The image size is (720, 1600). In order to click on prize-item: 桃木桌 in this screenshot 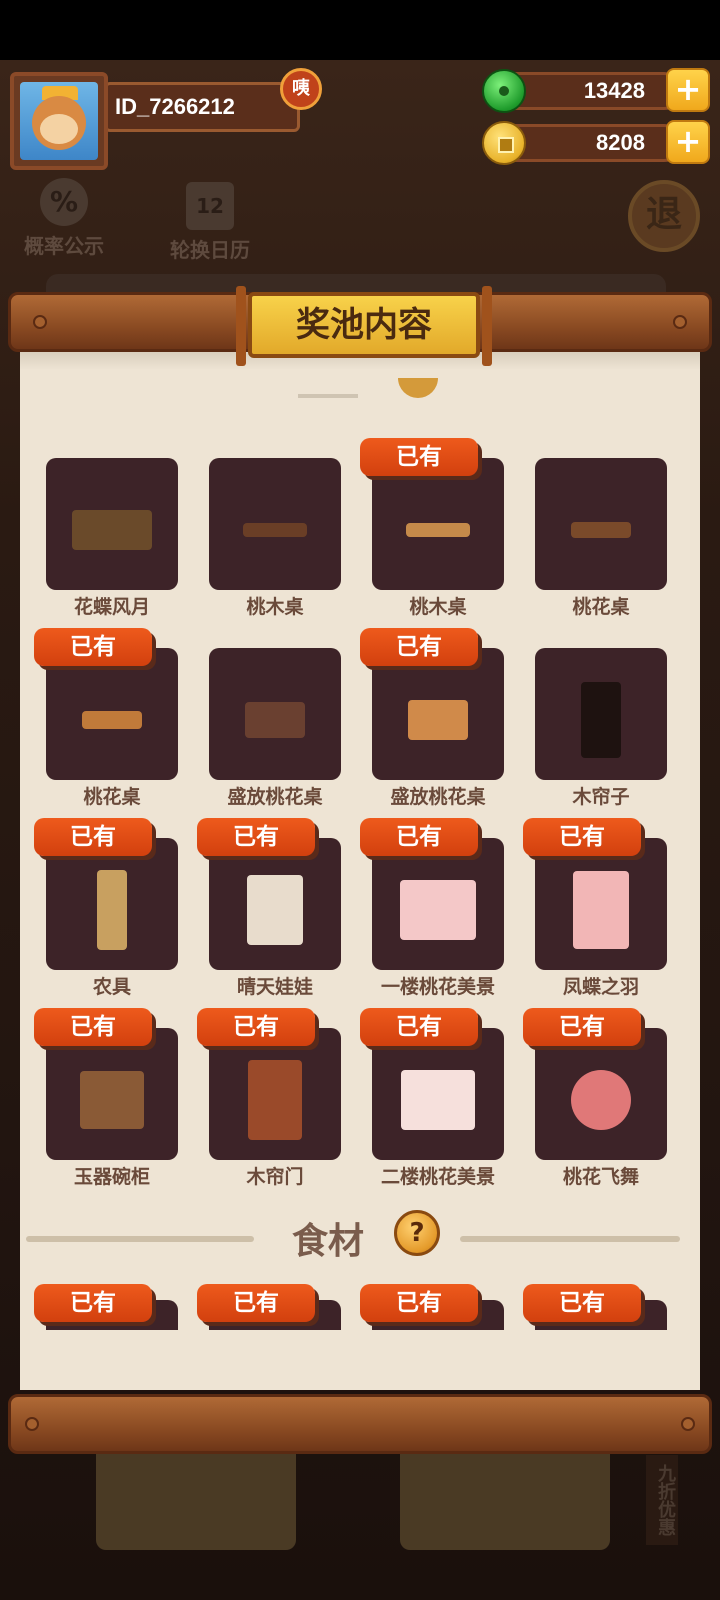, I will do `click(275, 538)`.